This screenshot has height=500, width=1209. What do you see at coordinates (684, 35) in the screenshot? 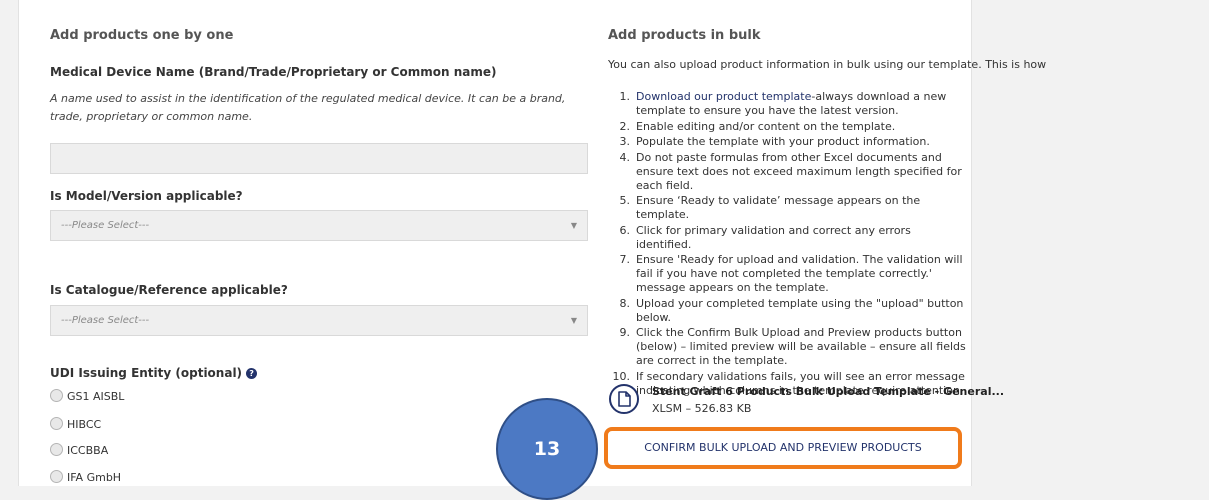
I see `section-title-bulk: Add products in bulk` at bounding box center [684, 35].